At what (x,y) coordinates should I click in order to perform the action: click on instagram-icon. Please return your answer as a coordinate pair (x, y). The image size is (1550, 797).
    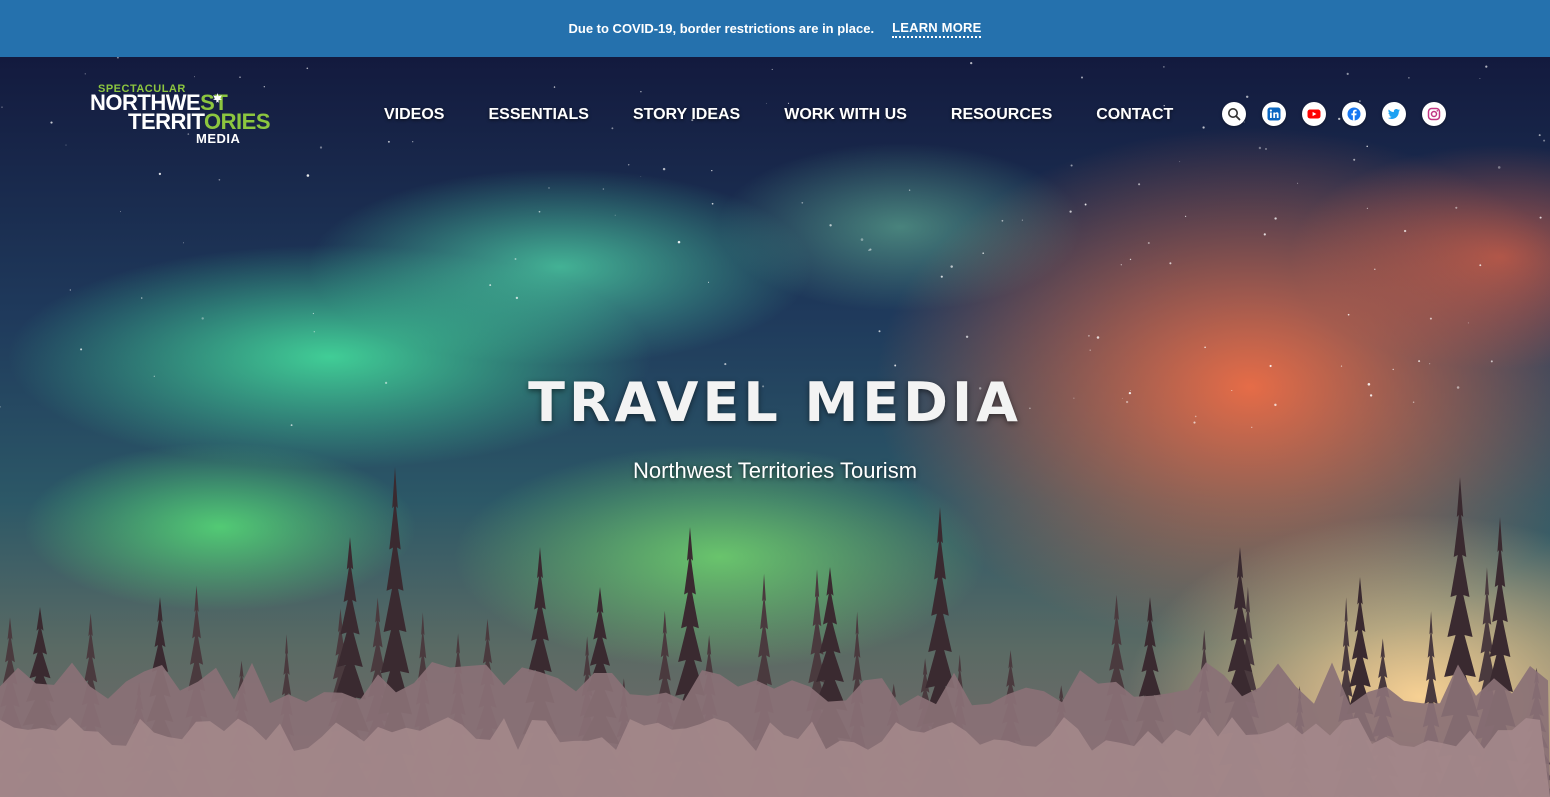
    Looking at the image, I should click on (1434, 114).